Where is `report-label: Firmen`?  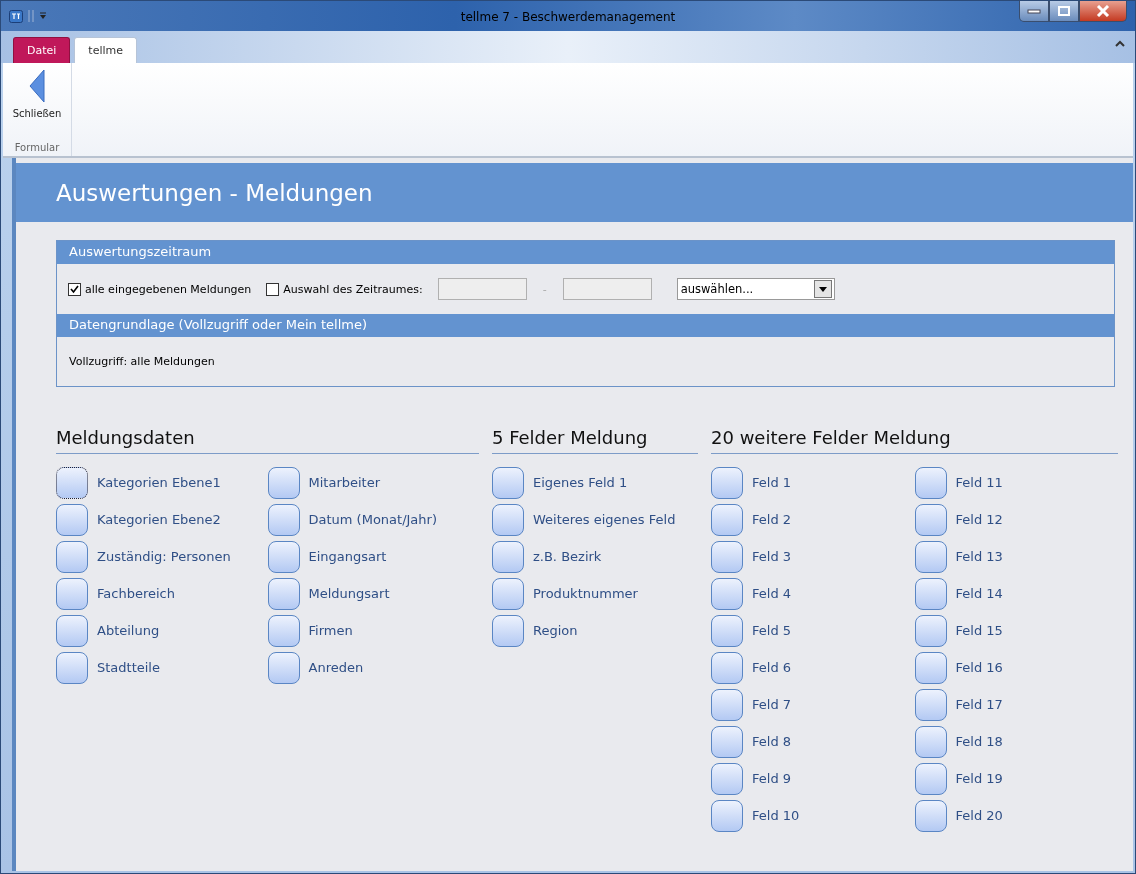 report-label: Firmen is located at coordinates (330, 630).